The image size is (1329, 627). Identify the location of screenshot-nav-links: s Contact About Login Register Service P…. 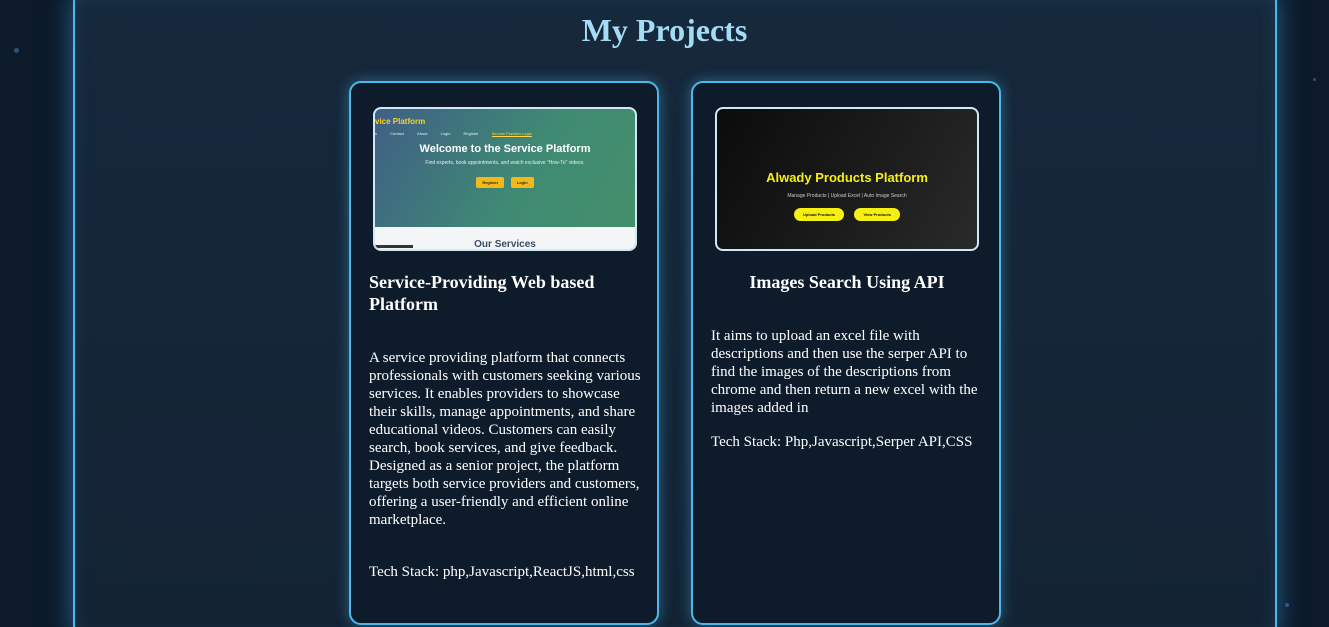
(505, 134).